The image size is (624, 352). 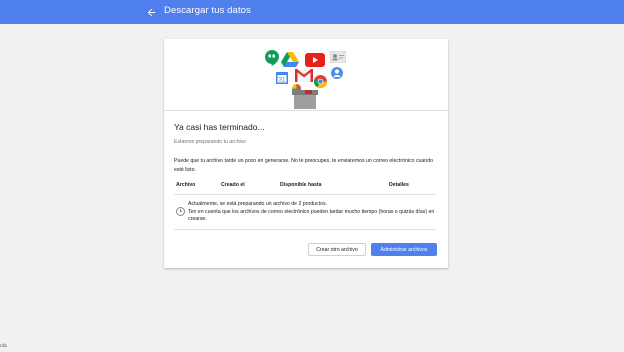 I want to click on create-another-archive-button: Crear otro archivo, so click(x=337, y=249).